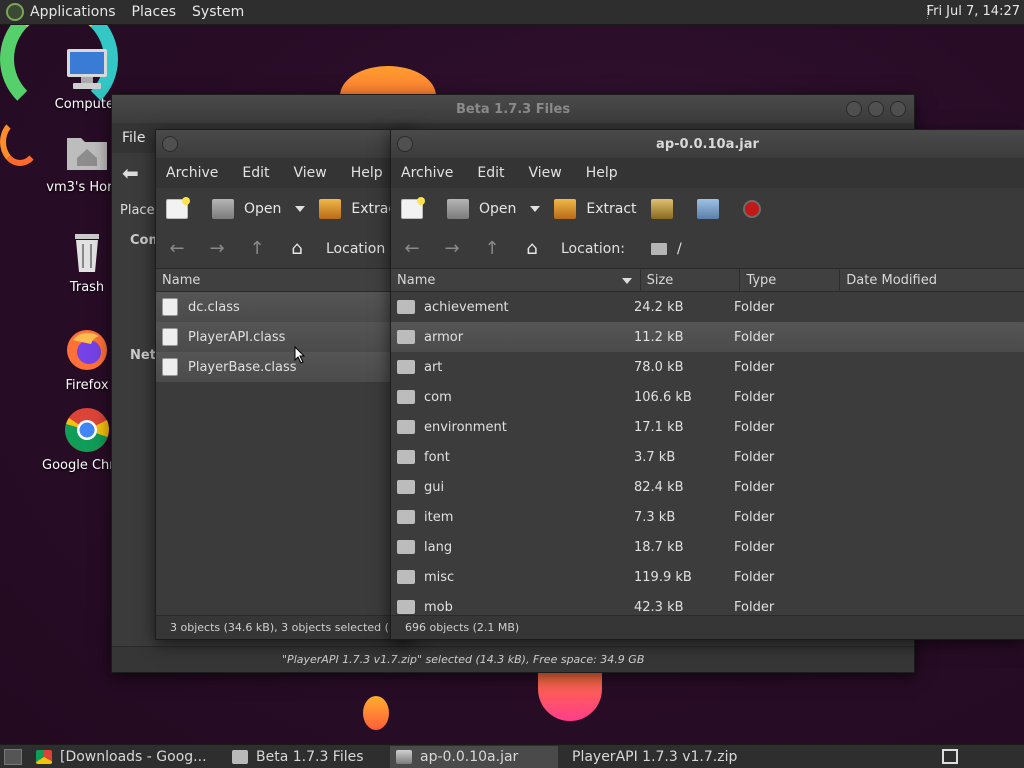 Image resolution: width=1024 pixels, height=768 pixels. I want to click on back-arrow-icon: ⬅, so click(130, 173).